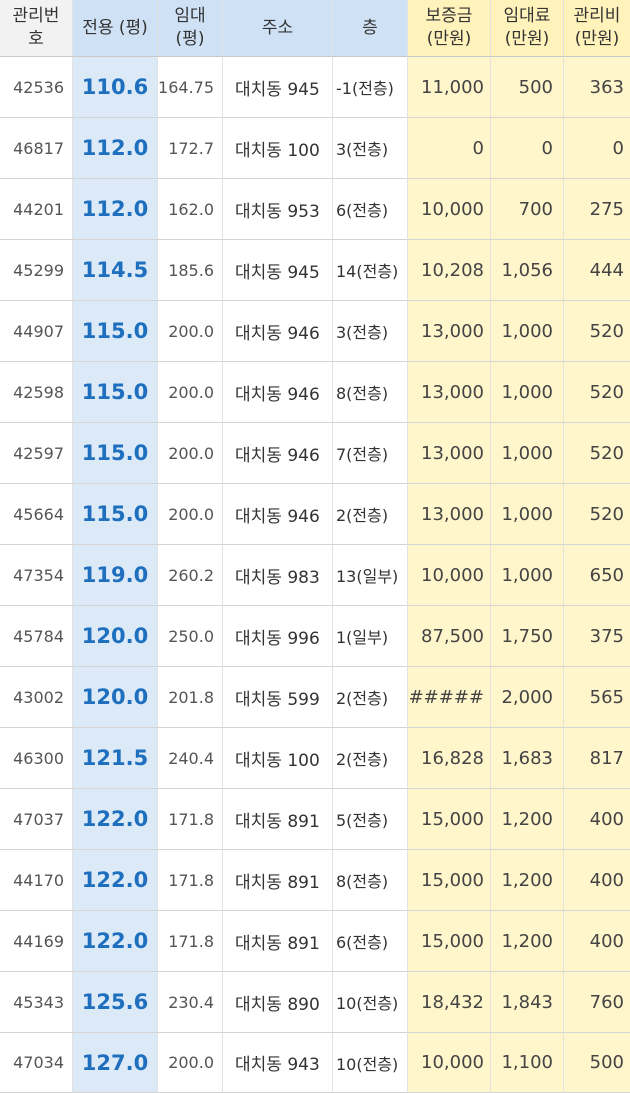  Describe the element at coordinates (115, 28) in the screenshot. I see `header-area: 전용 (평)` at that location.